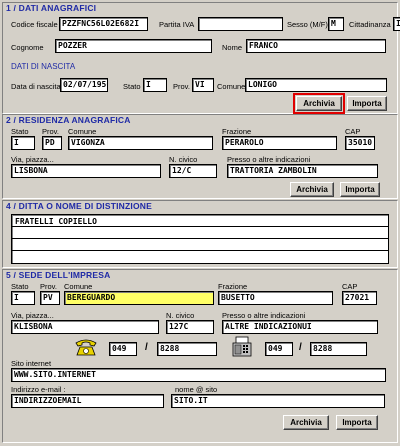  Describe the element at coordinates (31, 363) in the screenshot. I see `sito-label: Sito internet` at that location.